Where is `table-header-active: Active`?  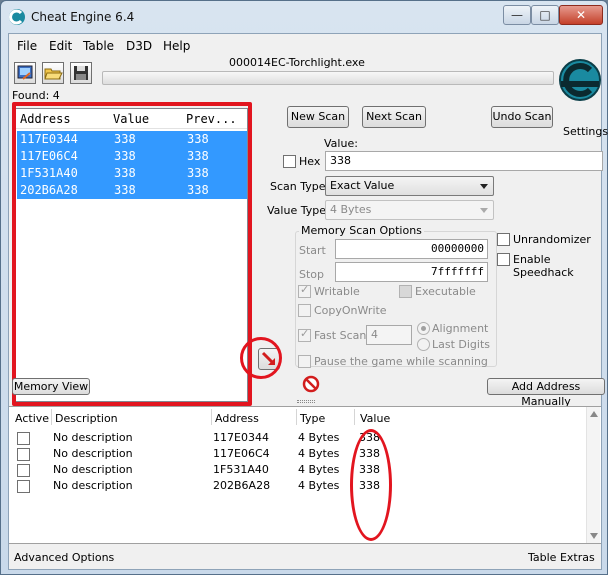 table-header-active: Active is located at coordinates (32, 418).